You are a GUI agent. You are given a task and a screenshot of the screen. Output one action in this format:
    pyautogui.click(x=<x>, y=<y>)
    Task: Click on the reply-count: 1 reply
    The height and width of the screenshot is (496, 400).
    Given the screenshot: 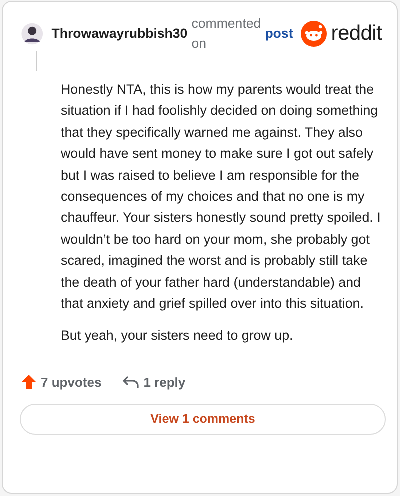 What is the action you would take?
    pyautogui.click(x=165, y=383)
    